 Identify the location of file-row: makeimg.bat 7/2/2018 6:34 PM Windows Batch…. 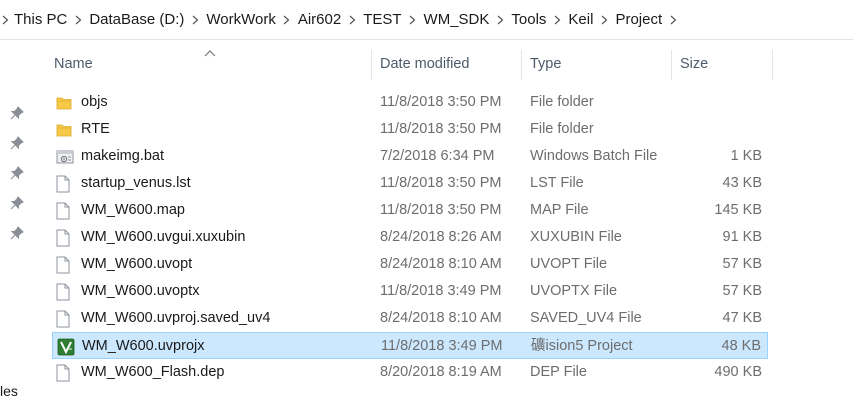
(410, 156).